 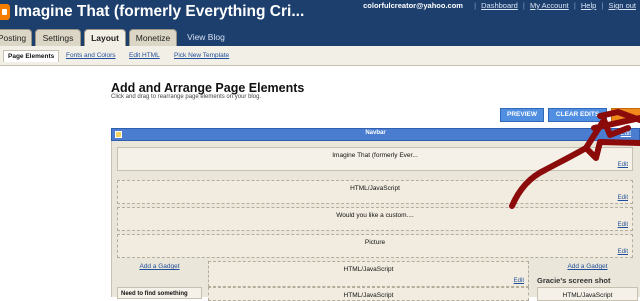 I want to click on subtab-pick-new-template: Pick New Template, so click(x=201, y=55).